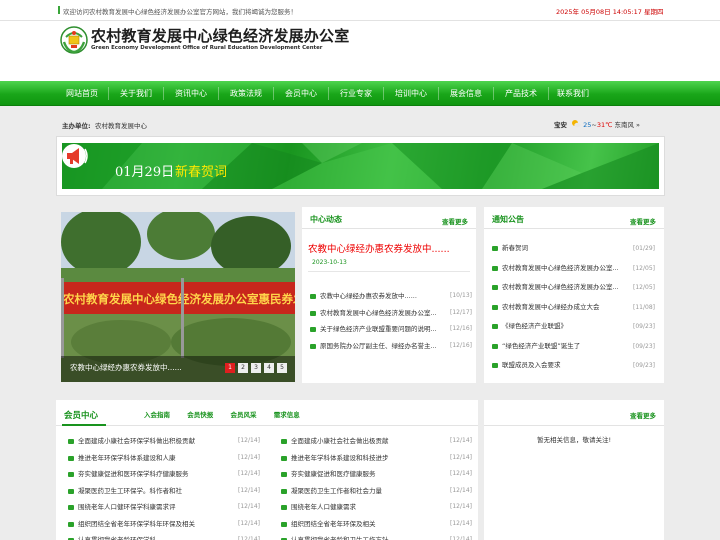  I want to click on slide-dot: 4, so click(269, 368).